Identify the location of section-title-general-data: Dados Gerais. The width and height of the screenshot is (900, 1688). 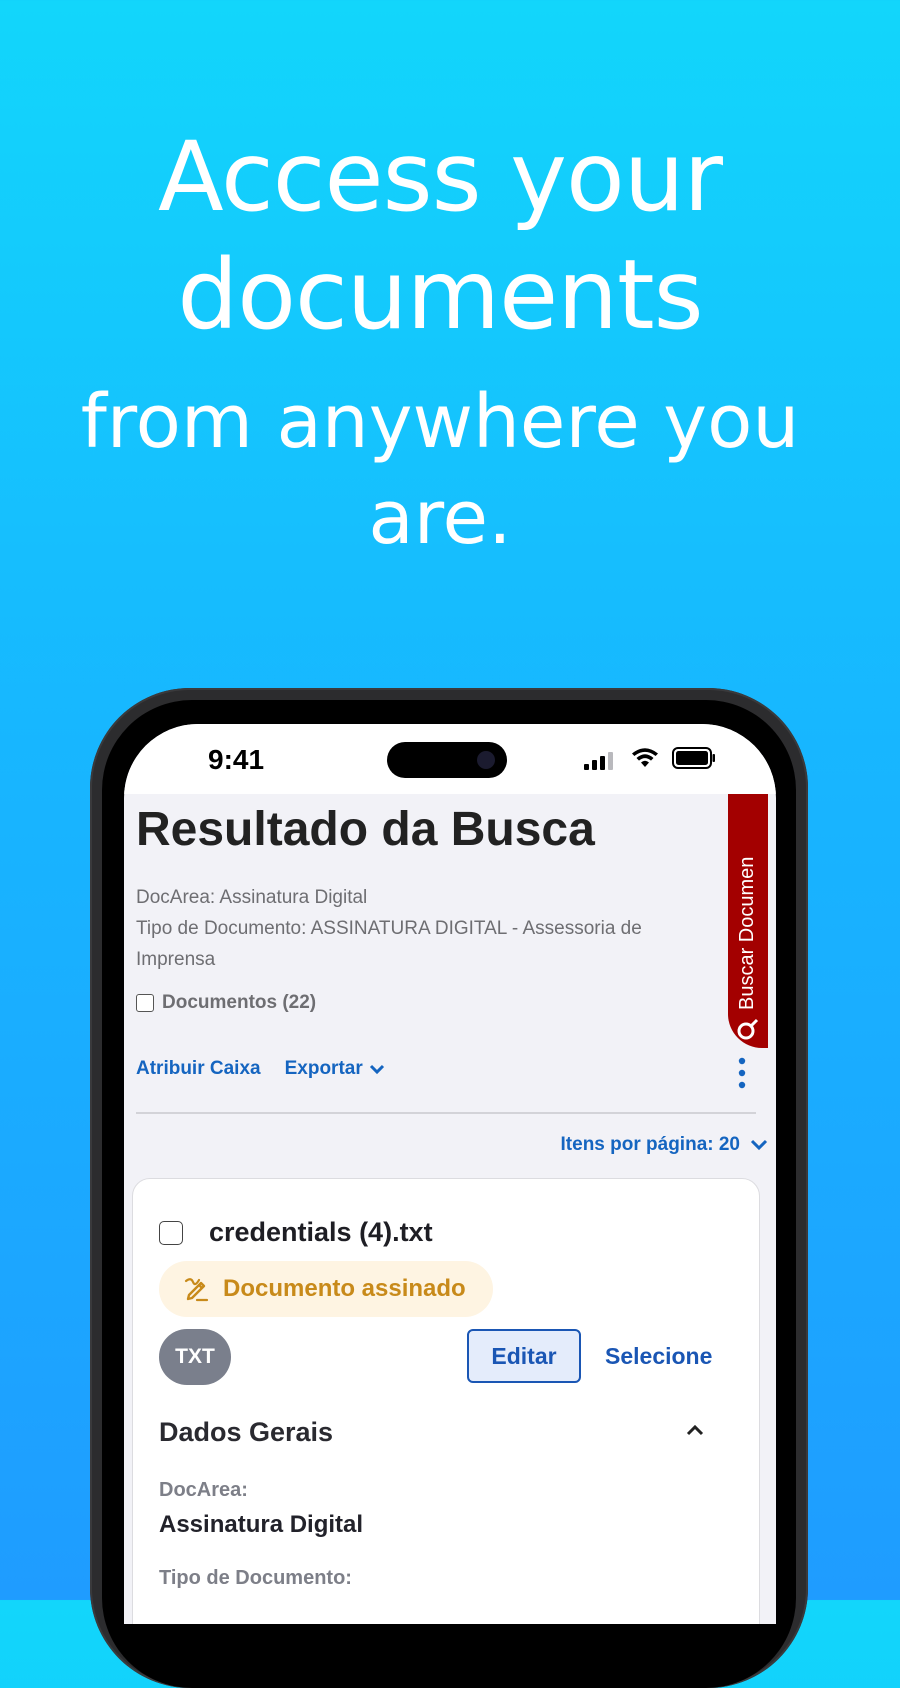
(246, 1432).